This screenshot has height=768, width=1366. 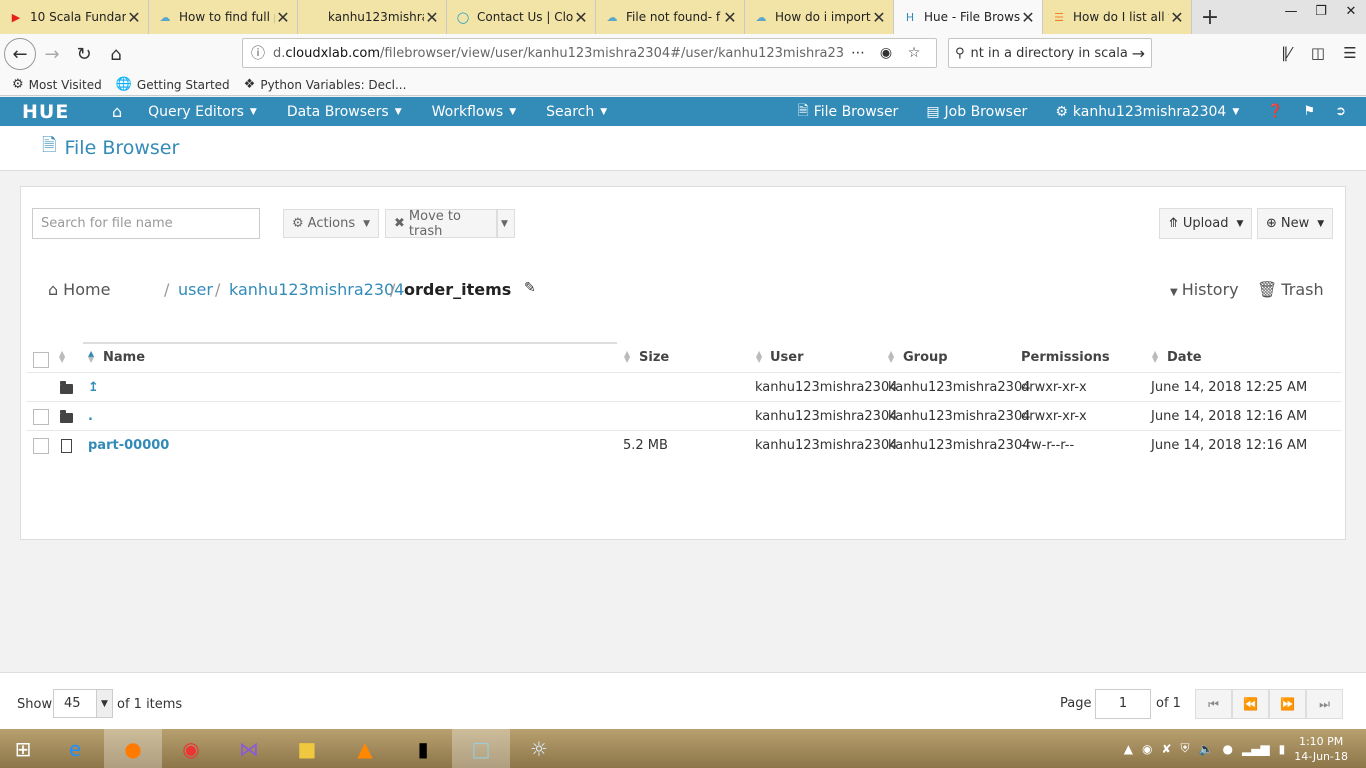 What do you see at coordinates (1213, 704) in the screenshot?
I see `first-page-button: ⏮` at bounding box center [1213, 704].